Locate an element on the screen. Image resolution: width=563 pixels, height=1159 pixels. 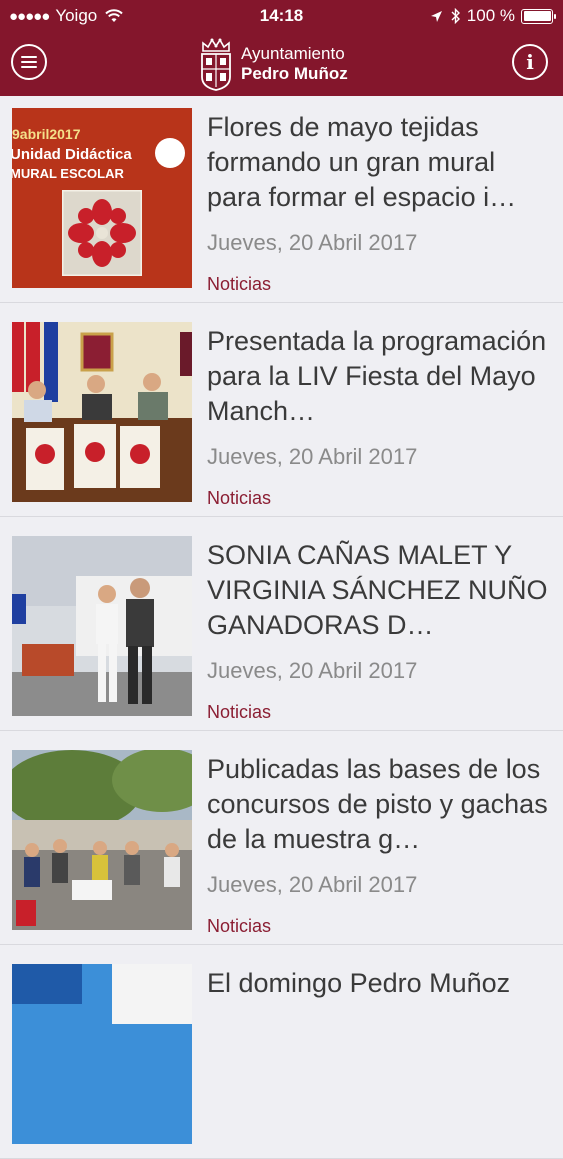
battery-percent: 100 % is located at coordinates (490, 15).